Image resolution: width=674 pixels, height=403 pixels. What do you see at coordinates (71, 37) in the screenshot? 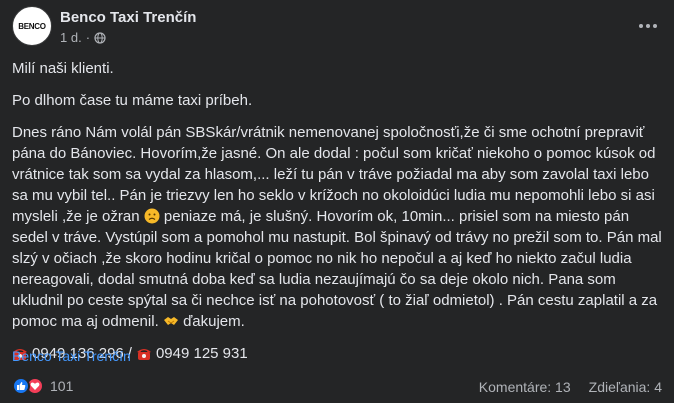
I see `post-time: 1 d.` at bounding box center [71, 37].